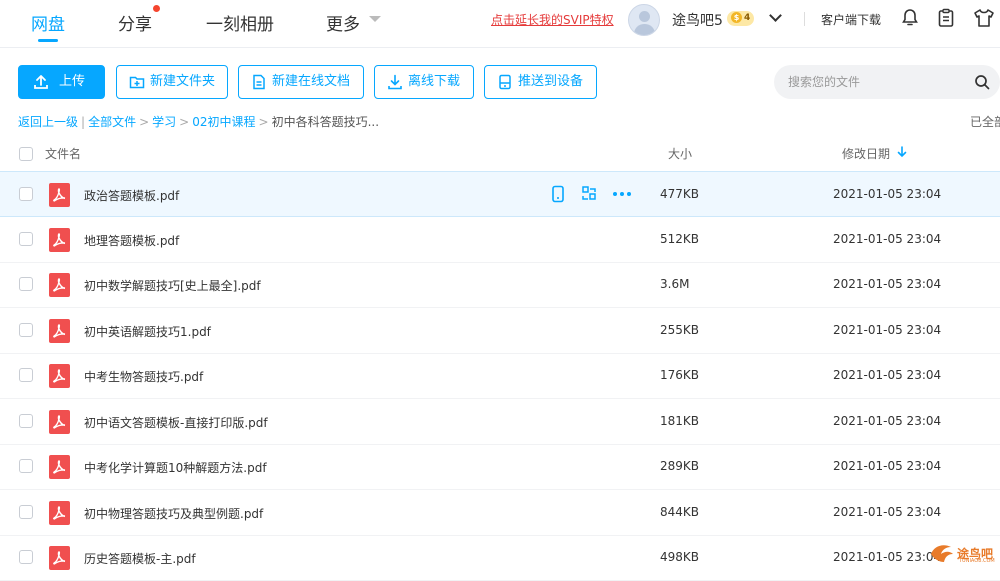 The height and width of the screenshot is (581, 1000). What do you see at coordinates (866, 153) in the screenshot?
I see `column-header-date: 修改日期` at bounding box center [866, 153].